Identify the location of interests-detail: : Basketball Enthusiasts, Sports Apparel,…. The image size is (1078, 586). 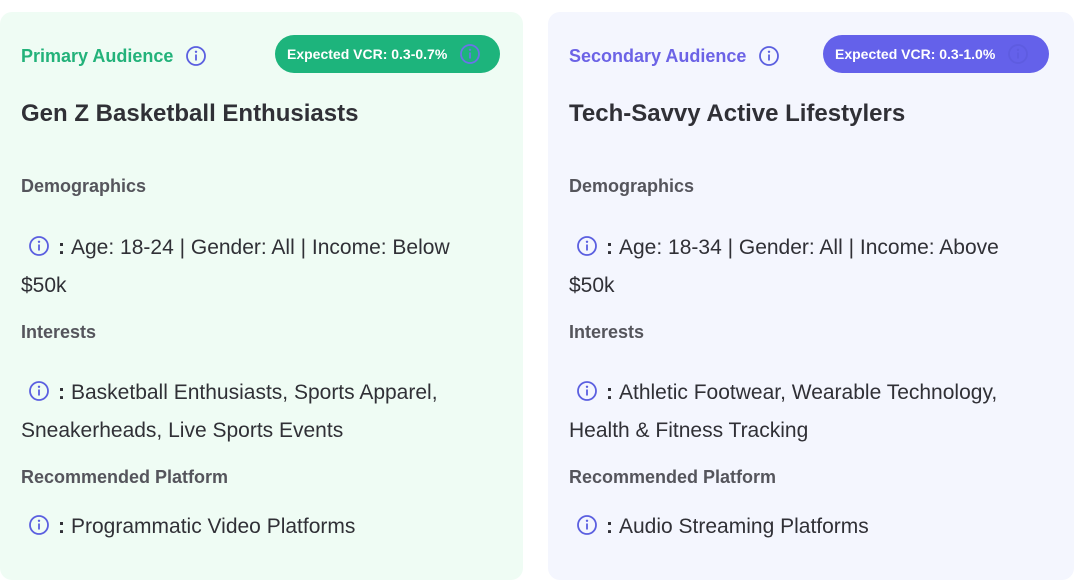
(256, 412).